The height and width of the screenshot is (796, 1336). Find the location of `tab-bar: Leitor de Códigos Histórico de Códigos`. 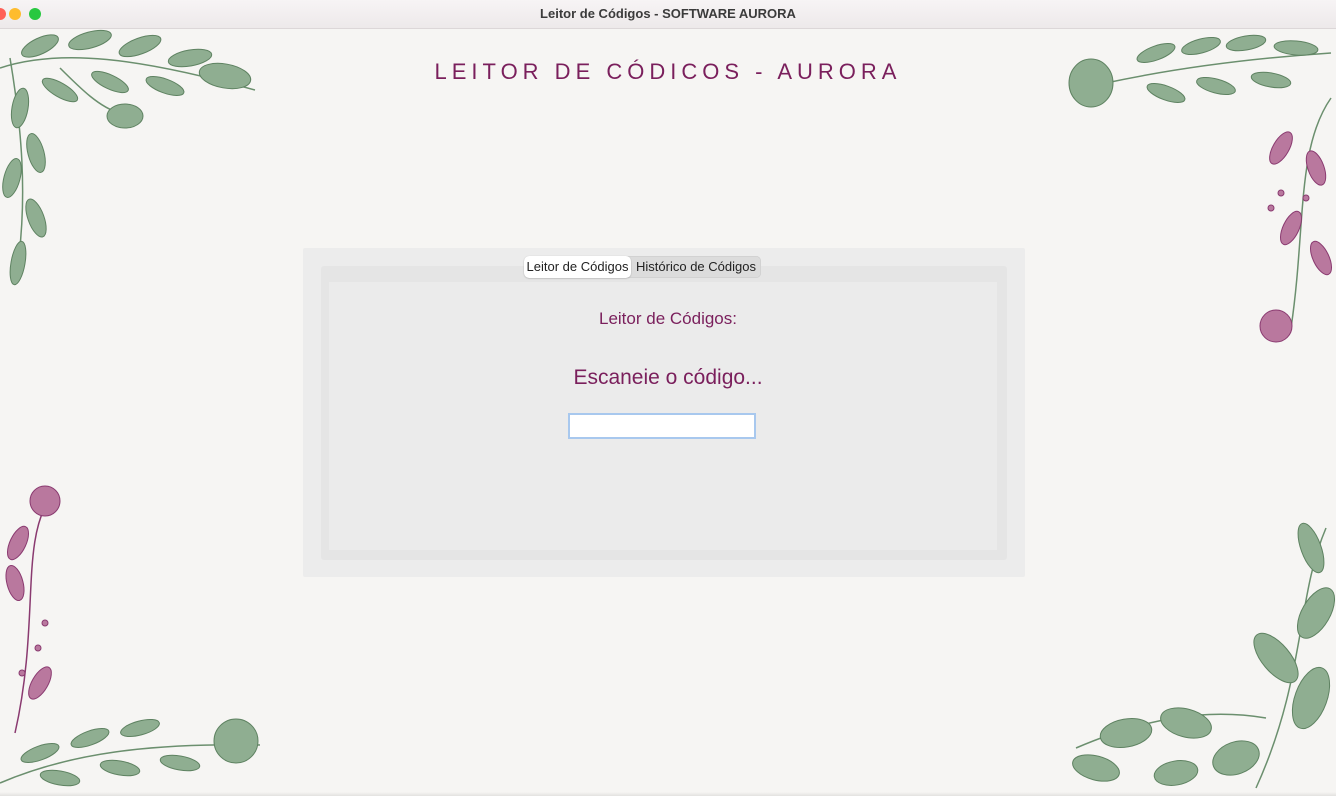

tab-bar: Leitor de Códigos Histórico de Códigos is located at coordinates (642, 267).